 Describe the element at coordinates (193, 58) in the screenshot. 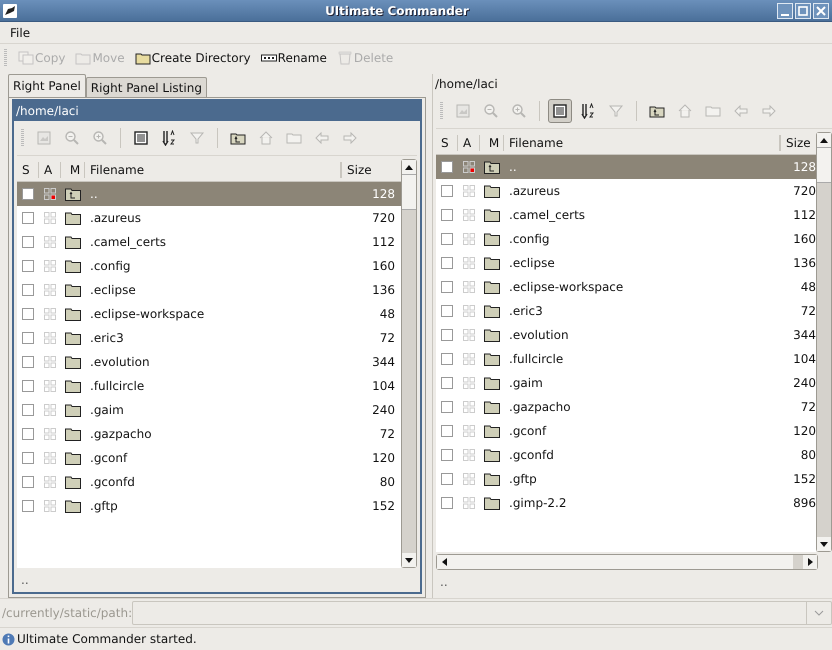

I see `toolbar-button: Create Directory` at that location.